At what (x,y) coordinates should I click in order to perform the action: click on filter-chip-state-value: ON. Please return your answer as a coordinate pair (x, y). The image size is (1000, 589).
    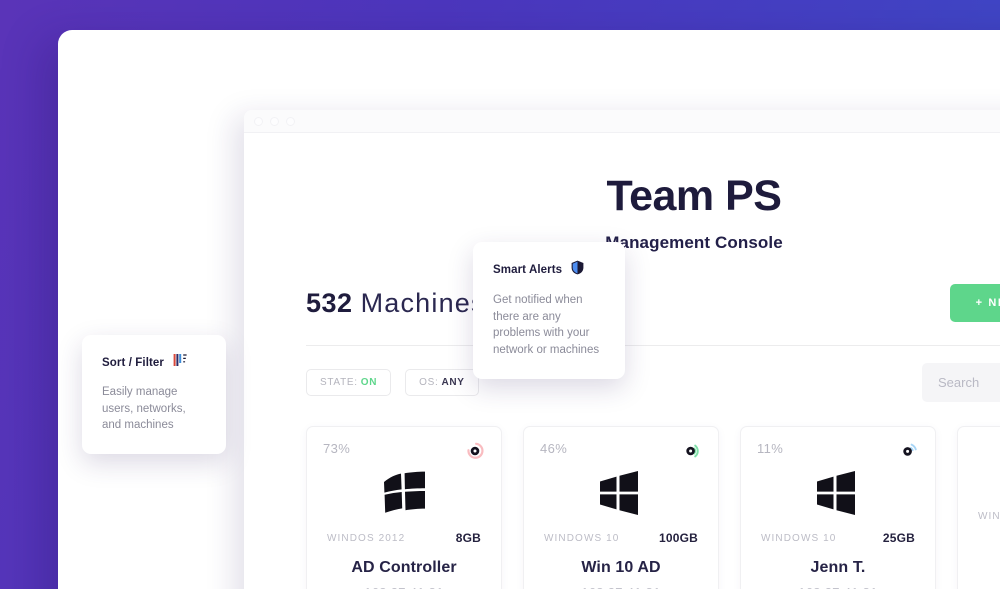
    Looking at the image, I should click on (369, 382).